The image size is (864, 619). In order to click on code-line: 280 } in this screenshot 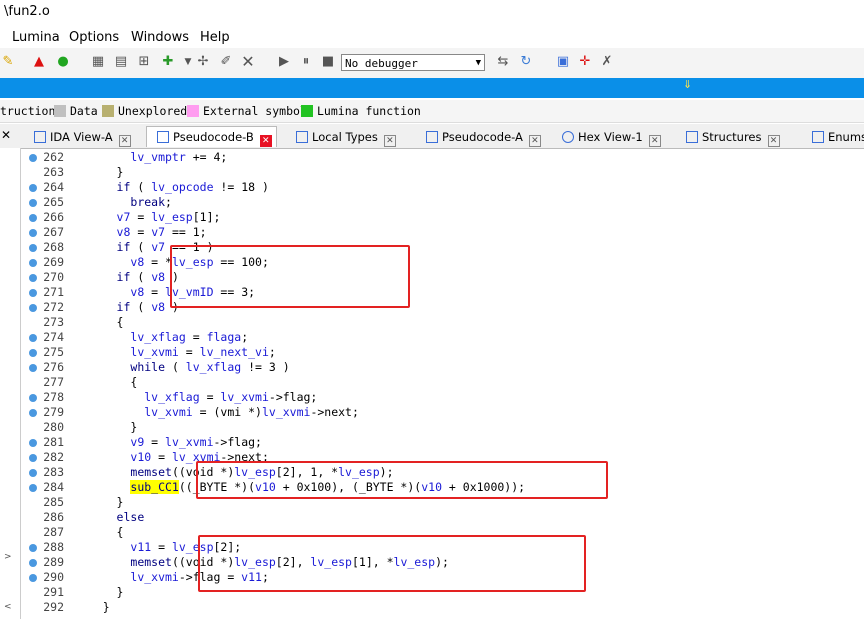, I will do `click(432, 427)`.